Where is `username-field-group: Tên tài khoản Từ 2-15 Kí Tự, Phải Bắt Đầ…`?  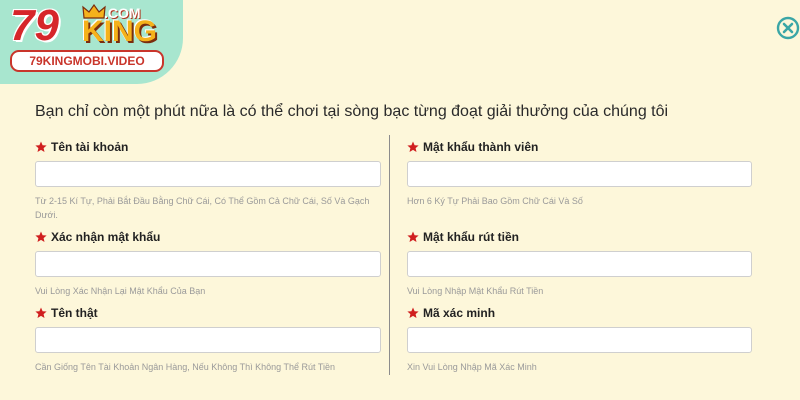 username-field-group: Tên tài khoản Từ 2-15 Kí Tự, Phải Bắt Đầ… is located at coordinates (208, 180).